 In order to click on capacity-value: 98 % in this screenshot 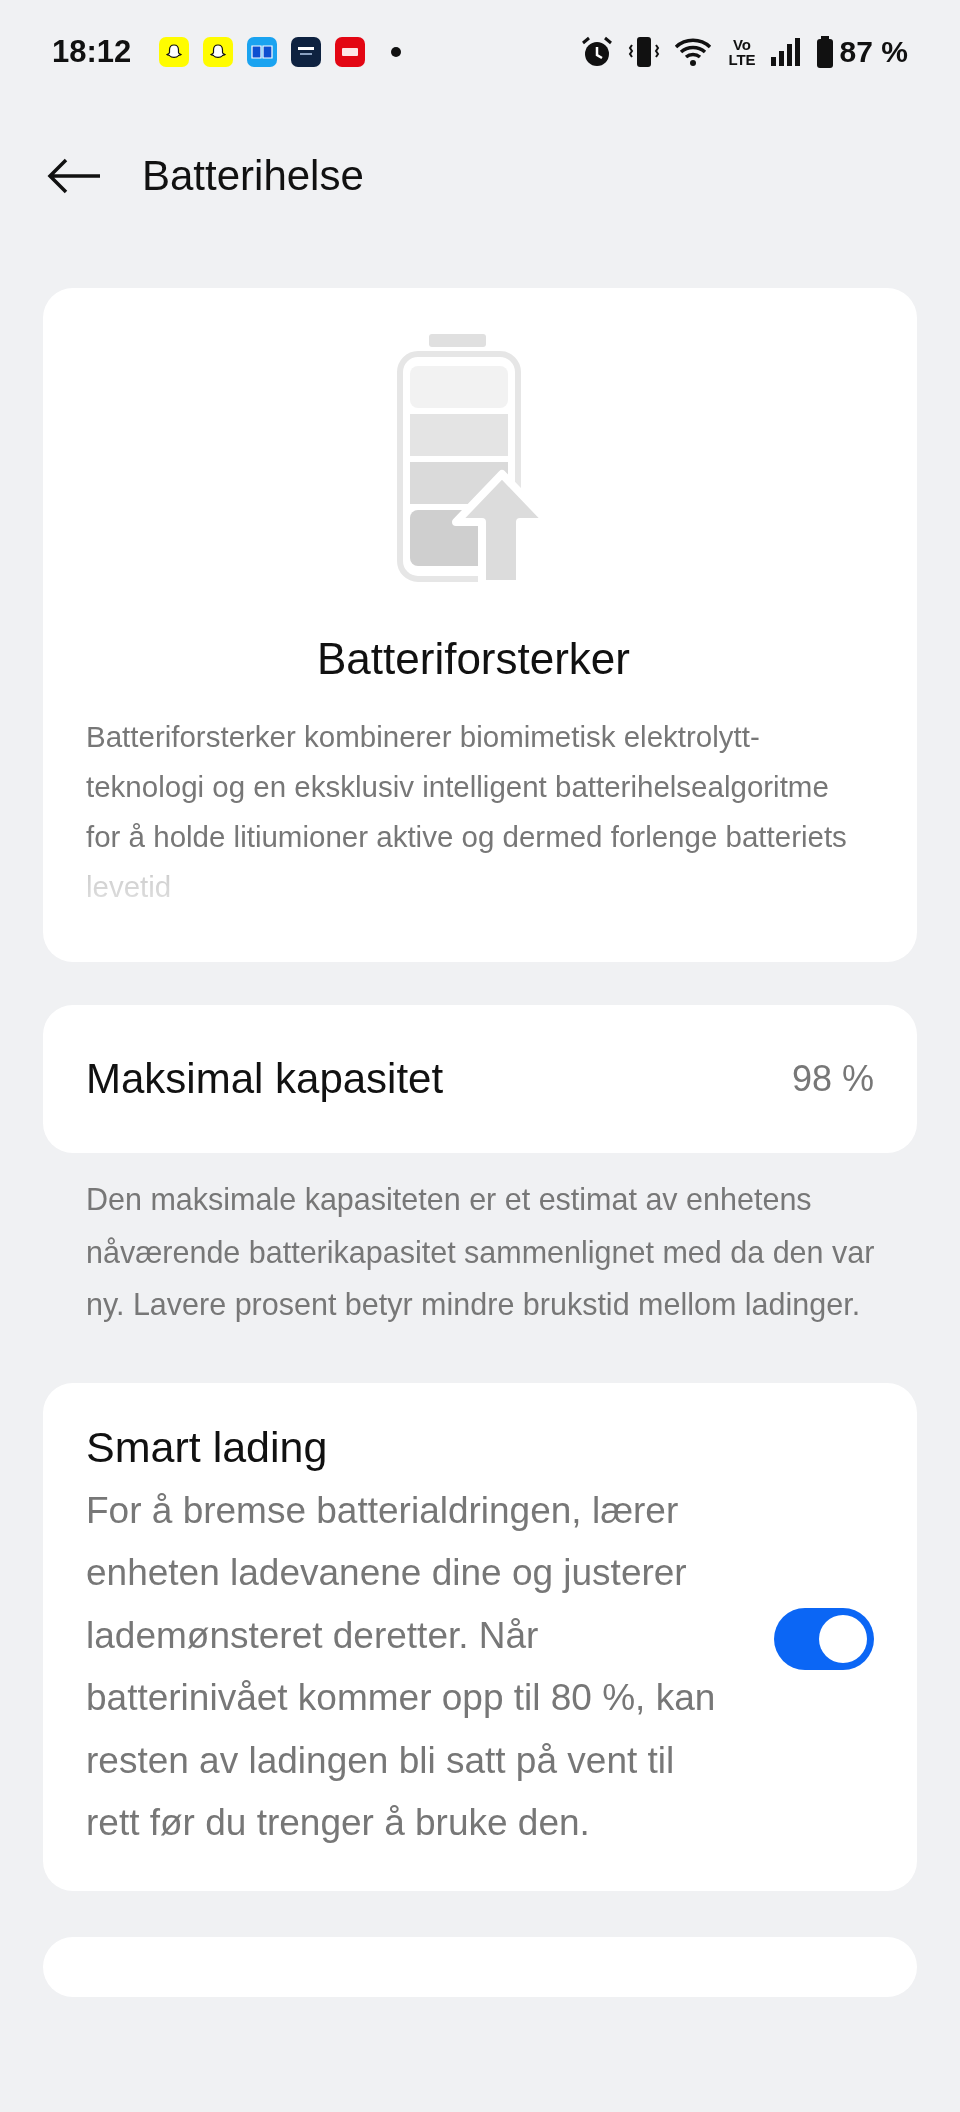, I will do `click(832, 1079)`.